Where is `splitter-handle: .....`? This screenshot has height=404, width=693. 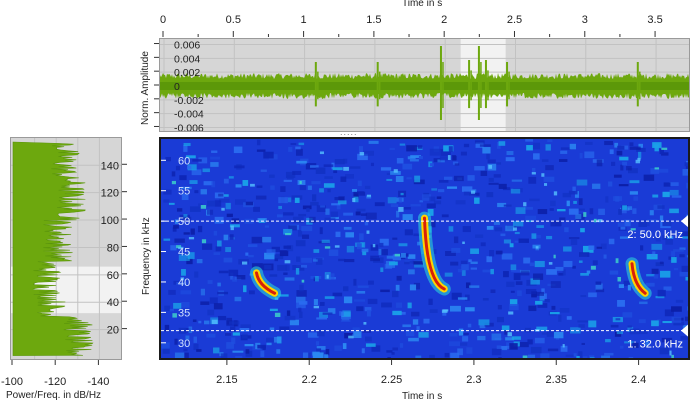 splitter-handle: ..... is located at coordinates (349, 132).